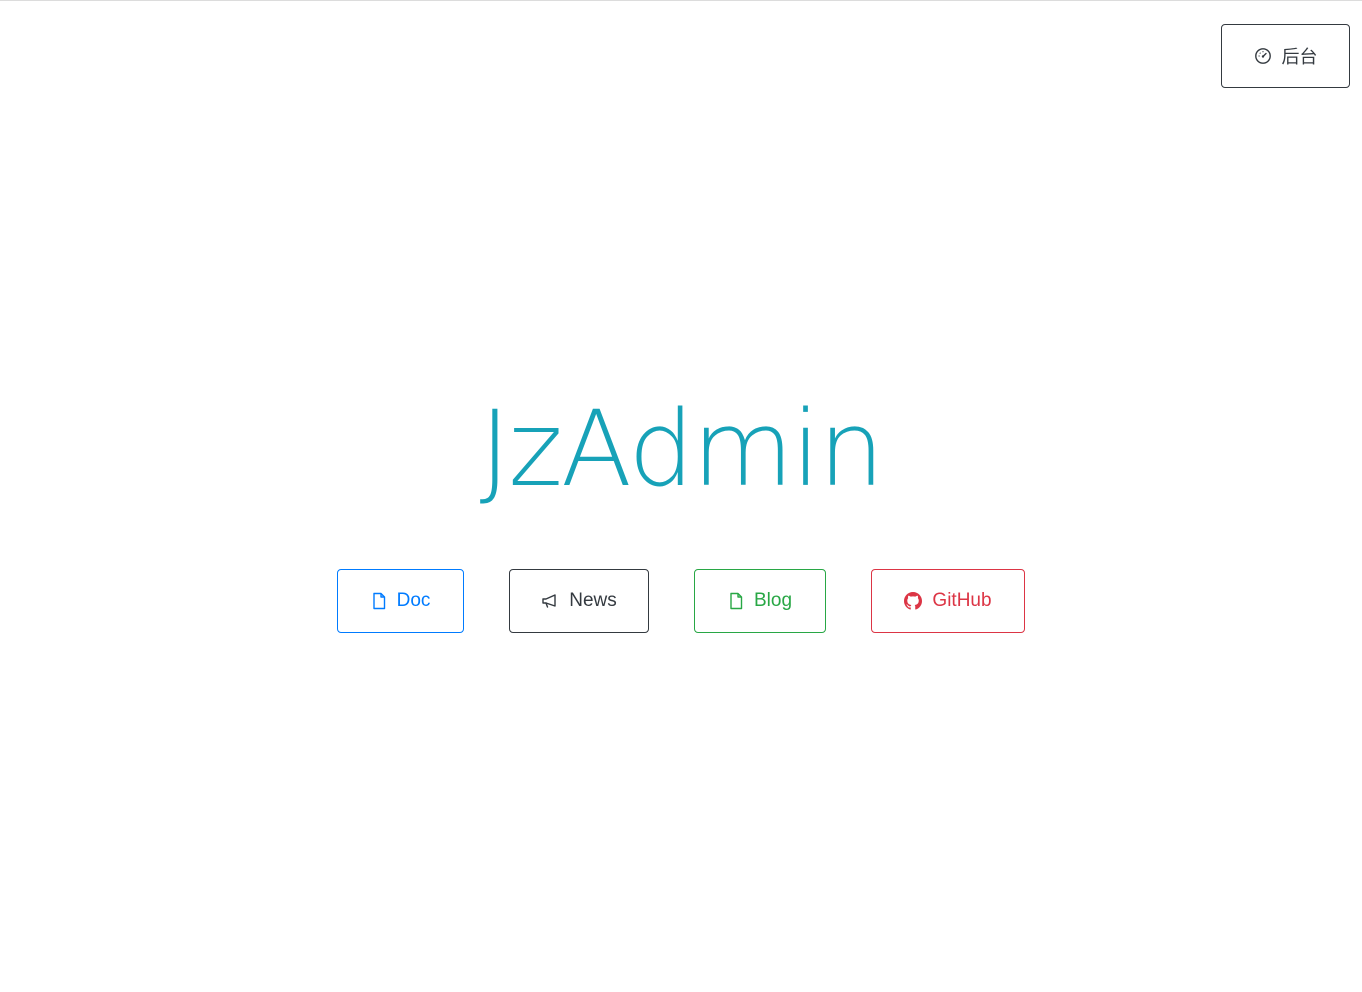  I want to click on blog-button-label: Blog, so click(773, 600).